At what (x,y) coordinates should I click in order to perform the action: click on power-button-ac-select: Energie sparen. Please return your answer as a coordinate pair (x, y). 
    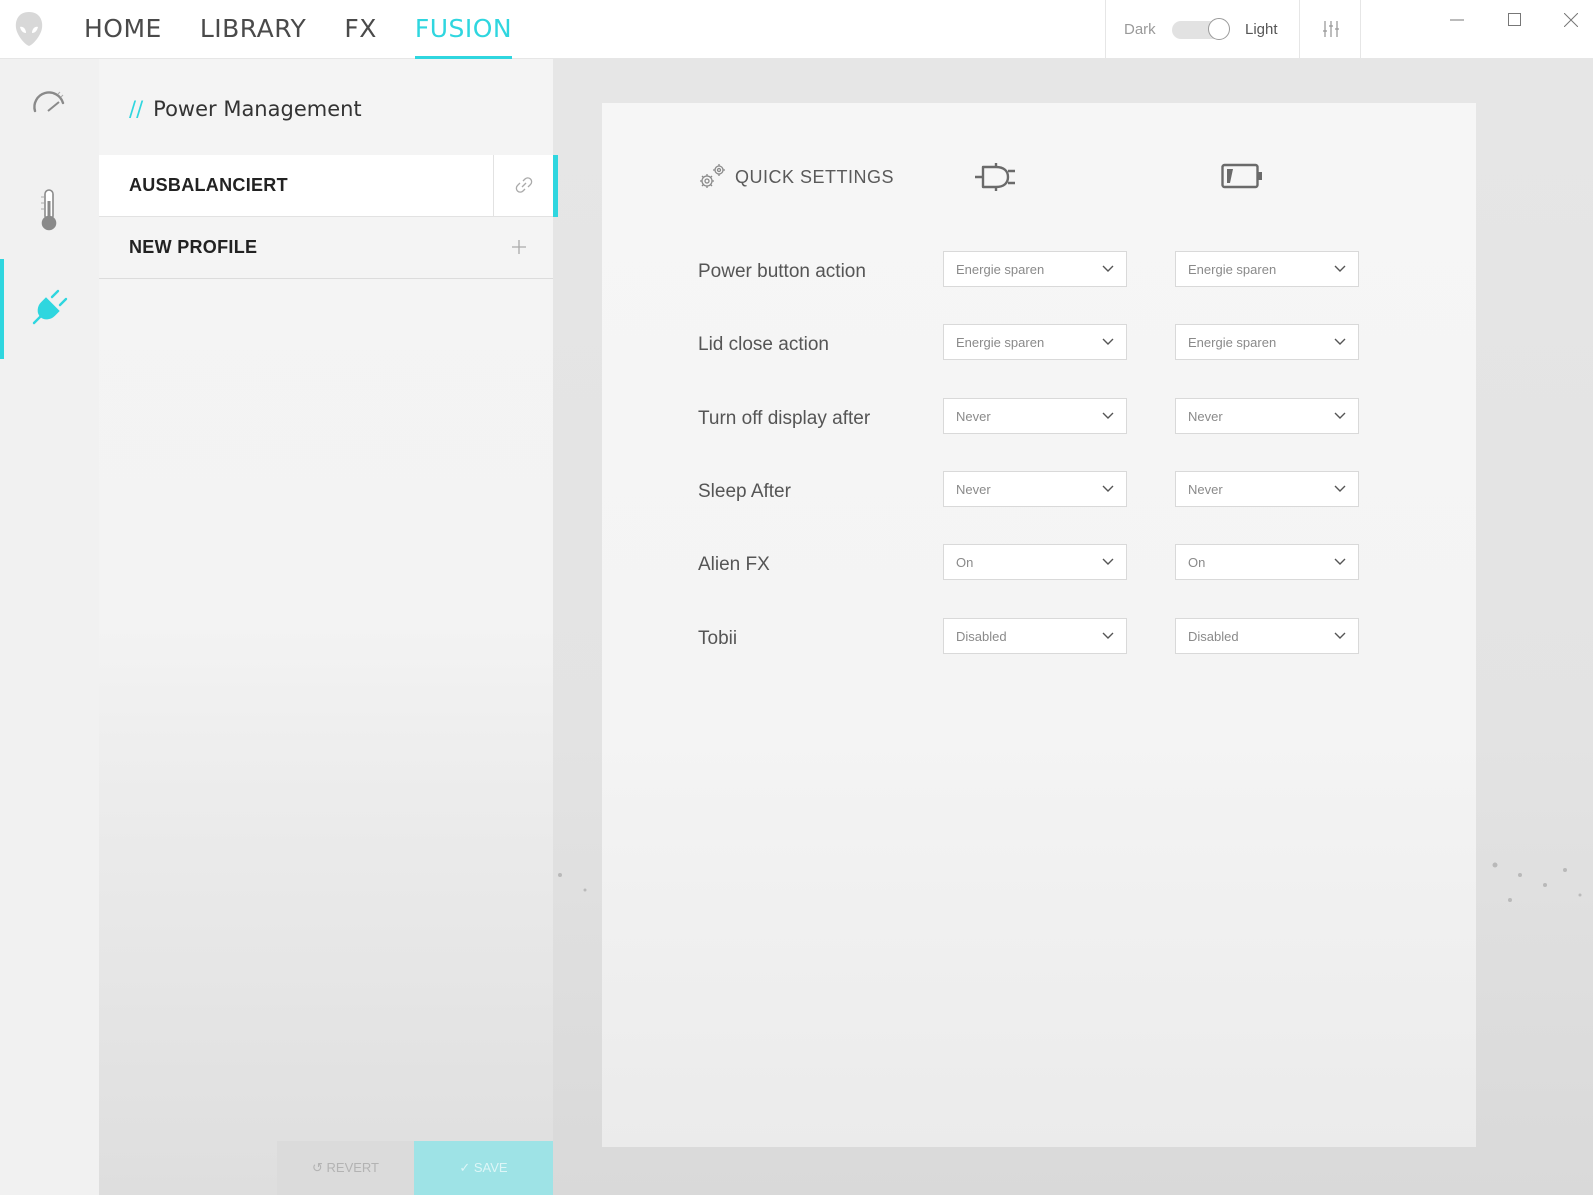
    Looking at the image, I should click on (1035, 269).